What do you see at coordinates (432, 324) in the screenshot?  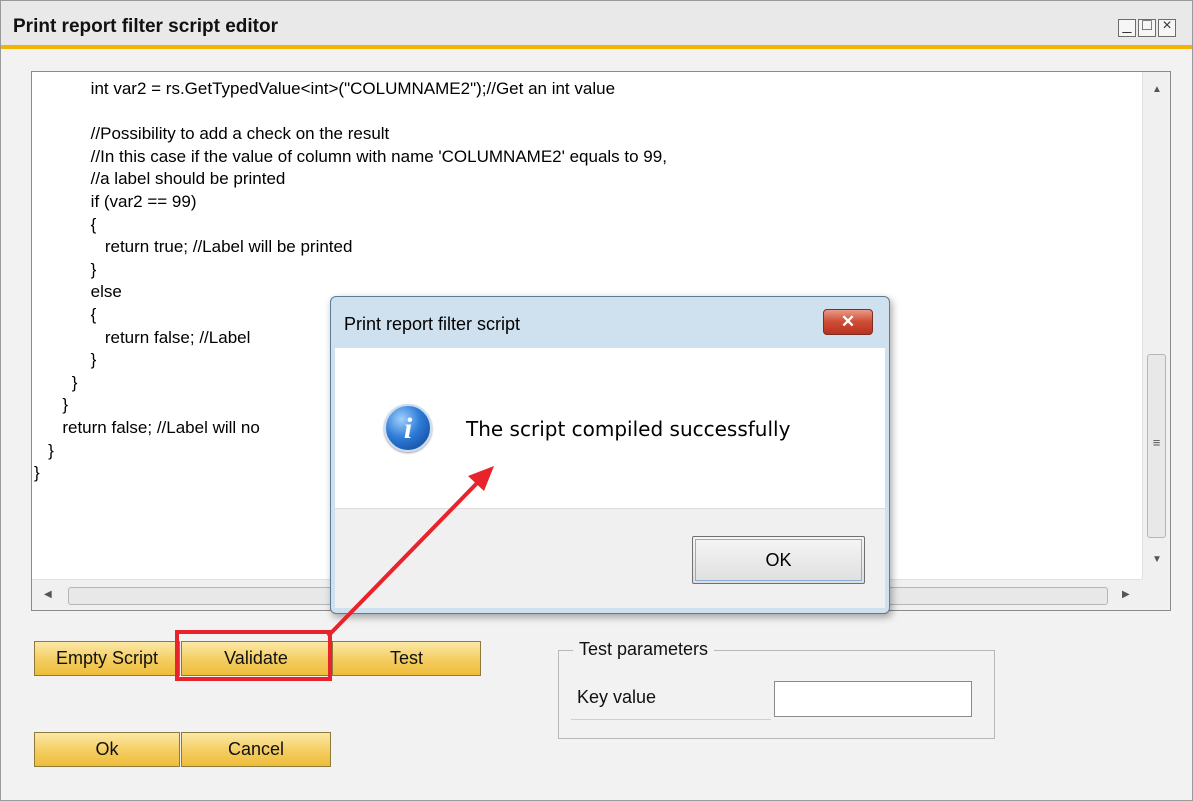 I see `dialog-title: Print report filter script` at bounding box center [432, 324].